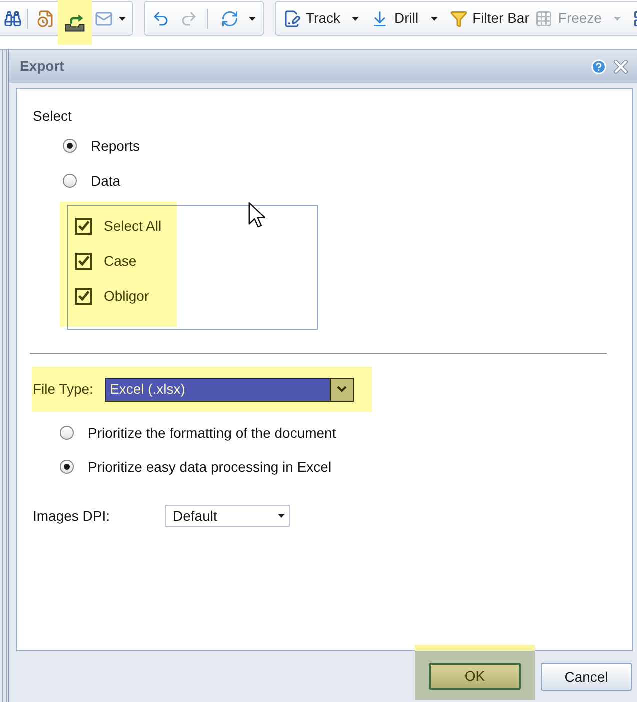 The image size is (637, 702). Describe the element at coordinates (459, 19) in the screenshot. I see `filter-icon` at that location.